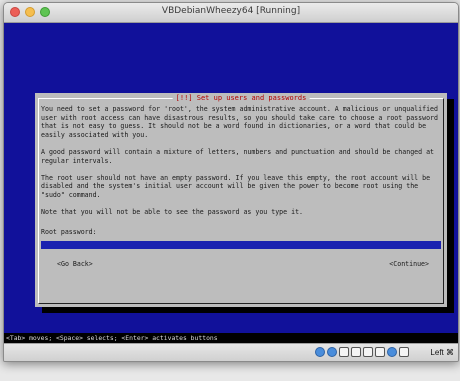  I want to click on optical-drive-icon, so click(332, 352).